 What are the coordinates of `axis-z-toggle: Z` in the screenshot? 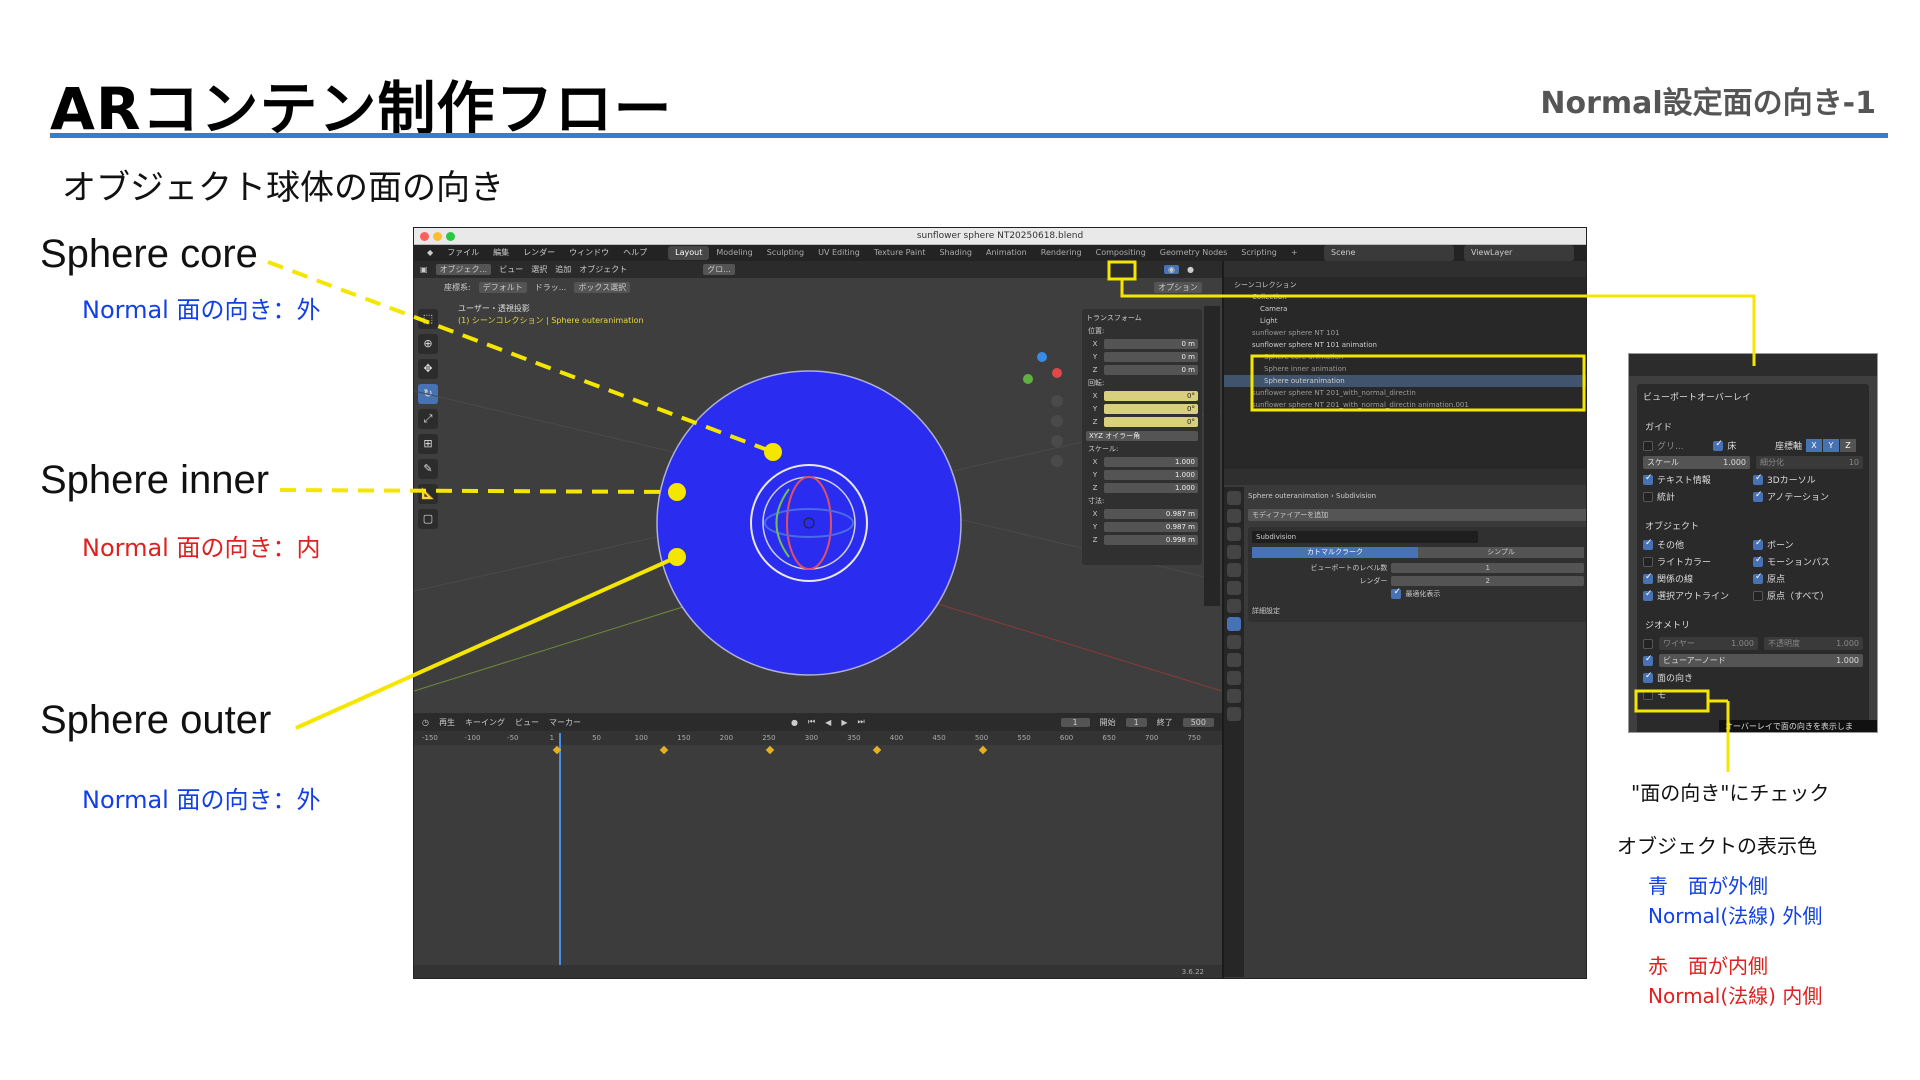 It's located at (1848, 445).